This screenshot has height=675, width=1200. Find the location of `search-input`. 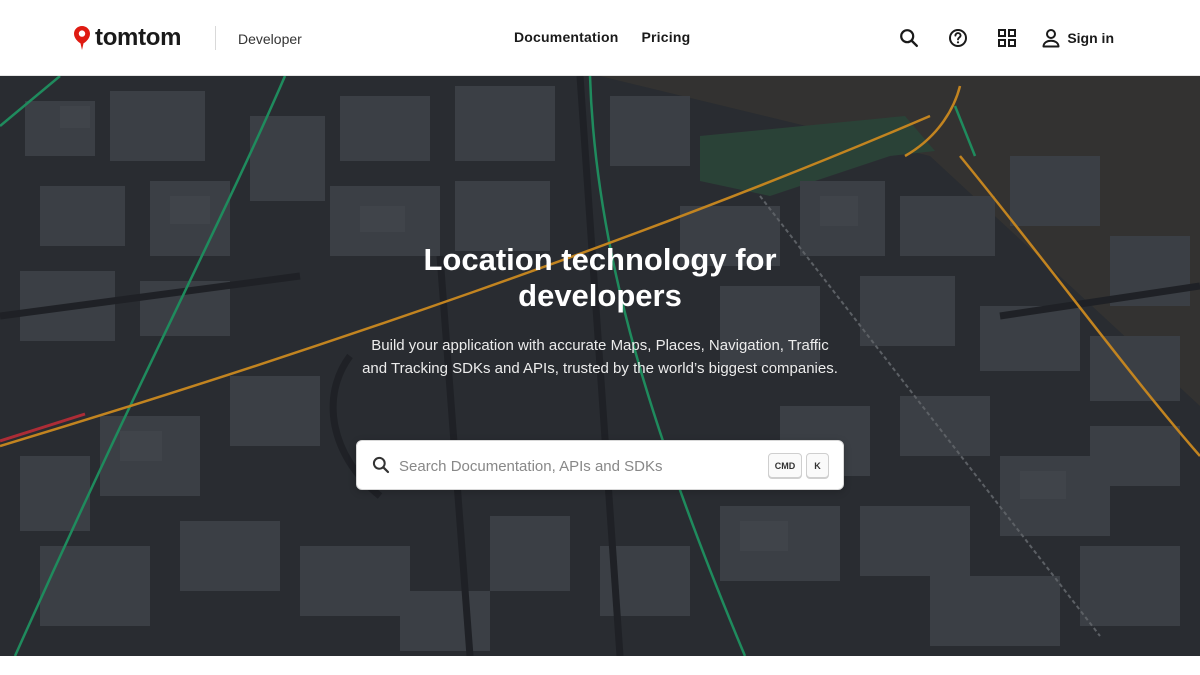

search-input is located at coordinates (579, 466).